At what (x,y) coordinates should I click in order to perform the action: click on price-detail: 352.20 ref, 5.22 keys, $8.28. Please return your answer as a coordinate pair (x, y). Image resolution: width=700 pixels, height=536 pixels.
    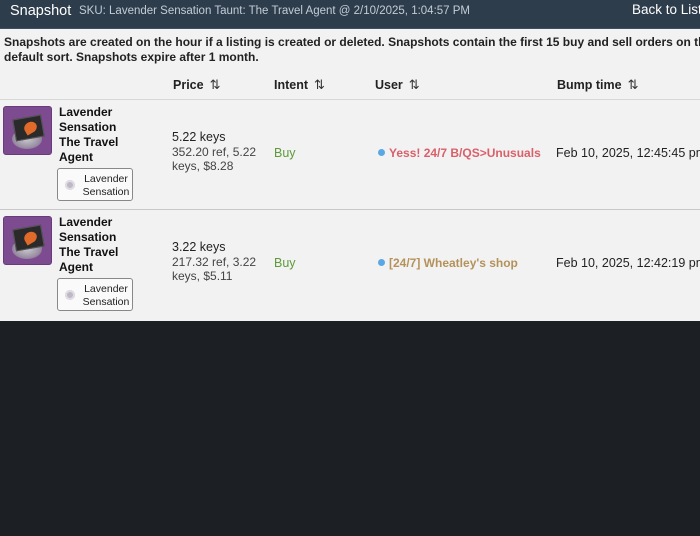
    Looking at the image, I should click on (214, 159).